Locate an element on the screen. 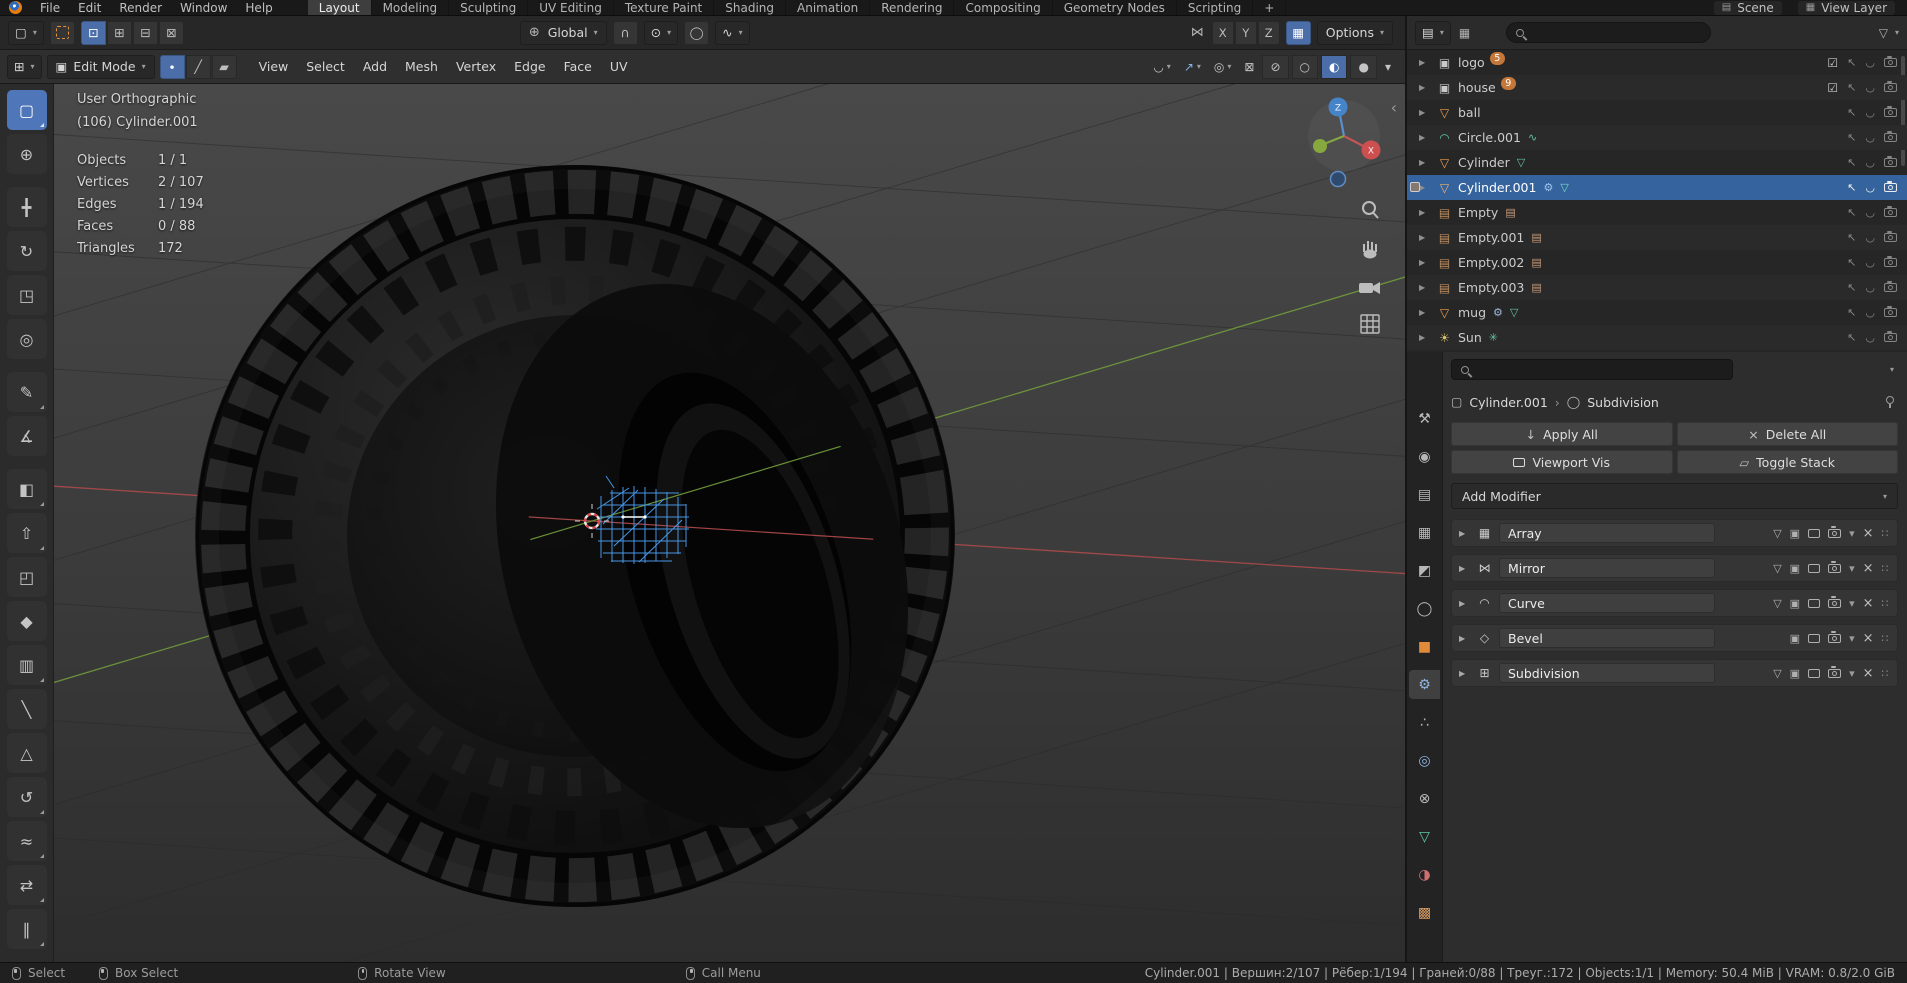 Image resolution: width=1907 pixels, height=983 pixels. overlays-dropdown: ◎ ▾ is located at coordinates (1223, 67).